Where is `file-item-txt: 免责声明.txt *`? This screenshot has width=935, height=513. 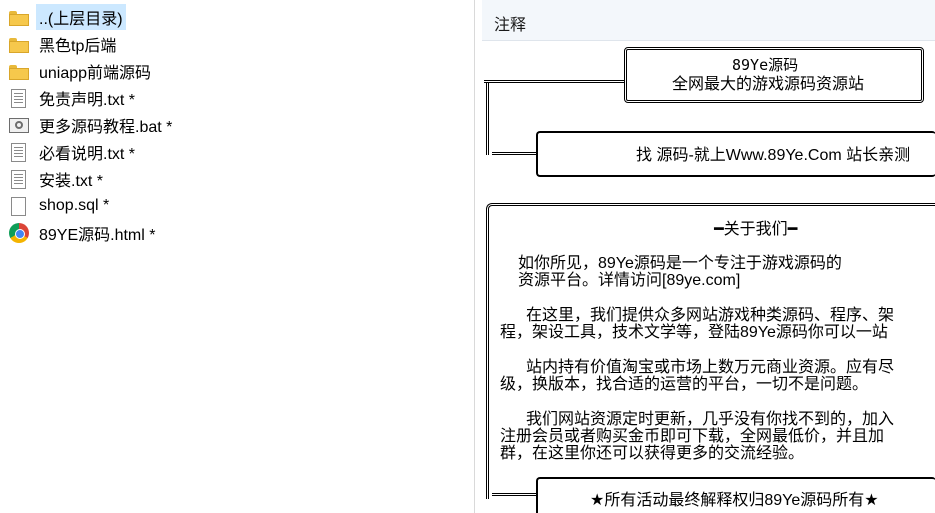 file-item-txt: 免责声明.txt * is located at coordinates (238, 98).